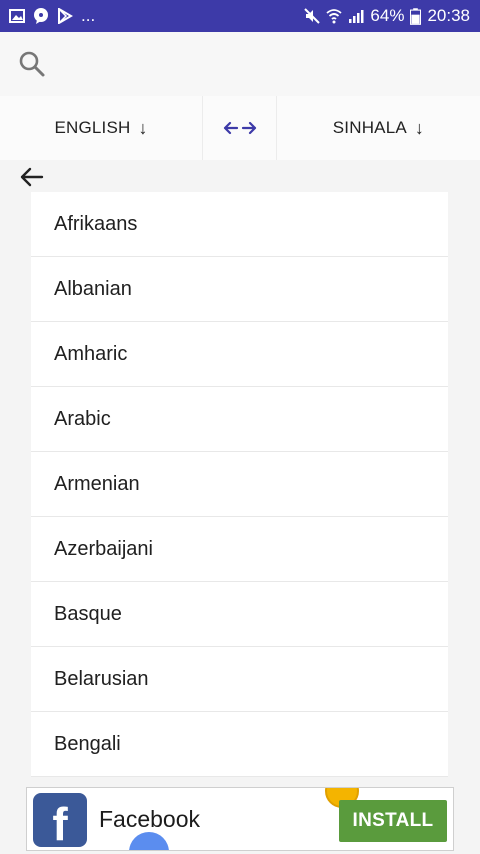 This screenshot has height=854, width=480. Describe the element at coordinates (240, 16) in the screenshot. I see `status-bar: ... 64% 20:38` at that location.